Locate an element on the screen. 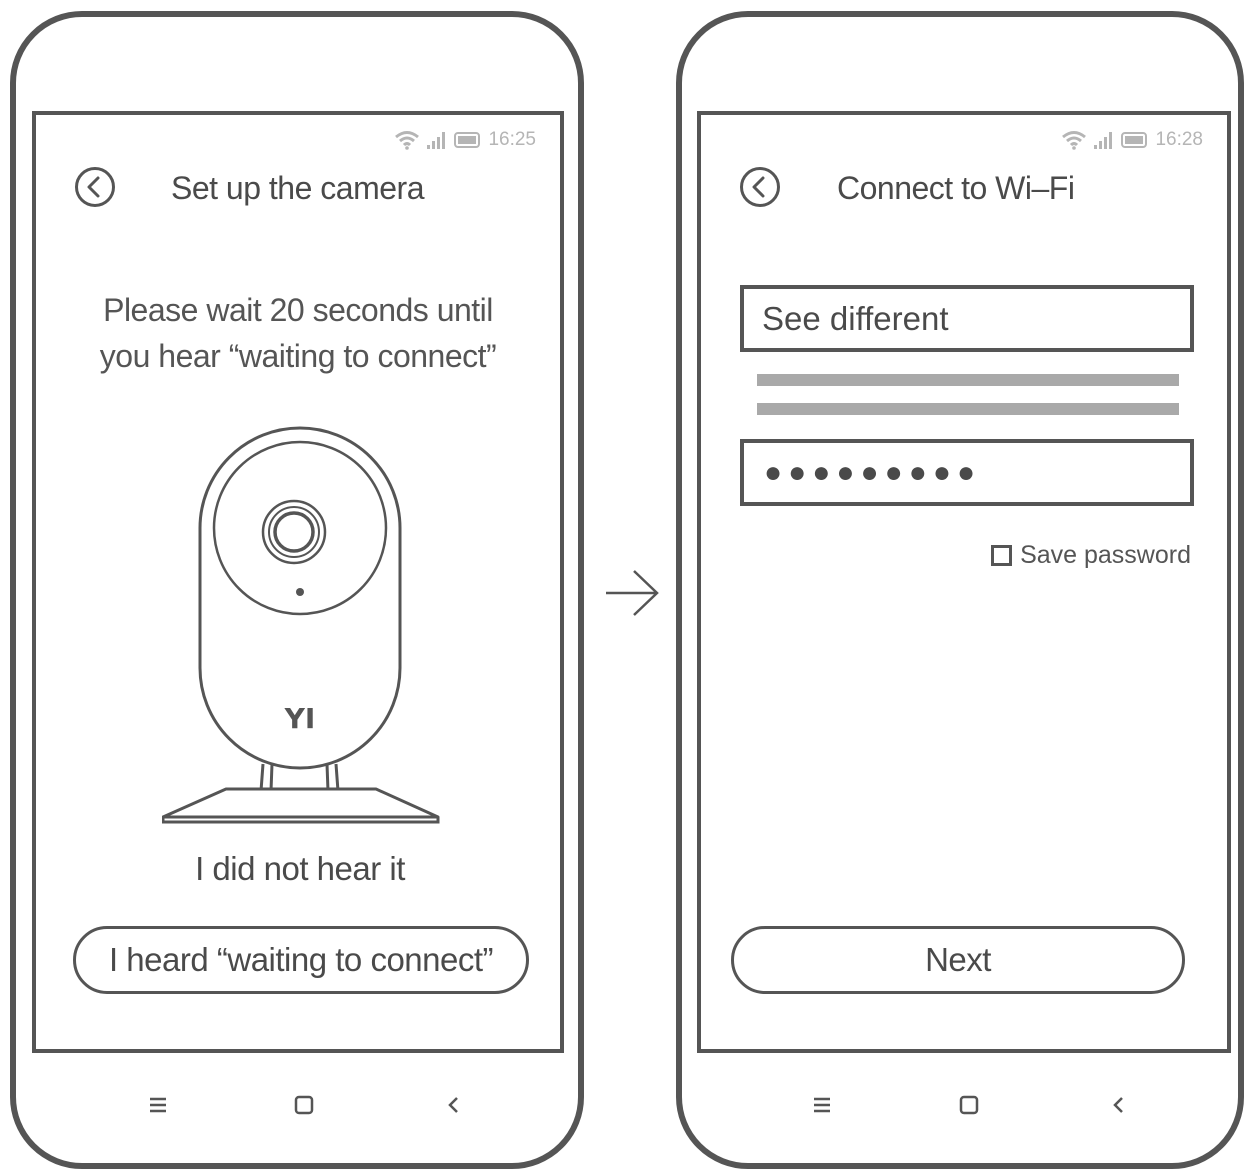  next-button: Next is located at coordinates (958, 960).